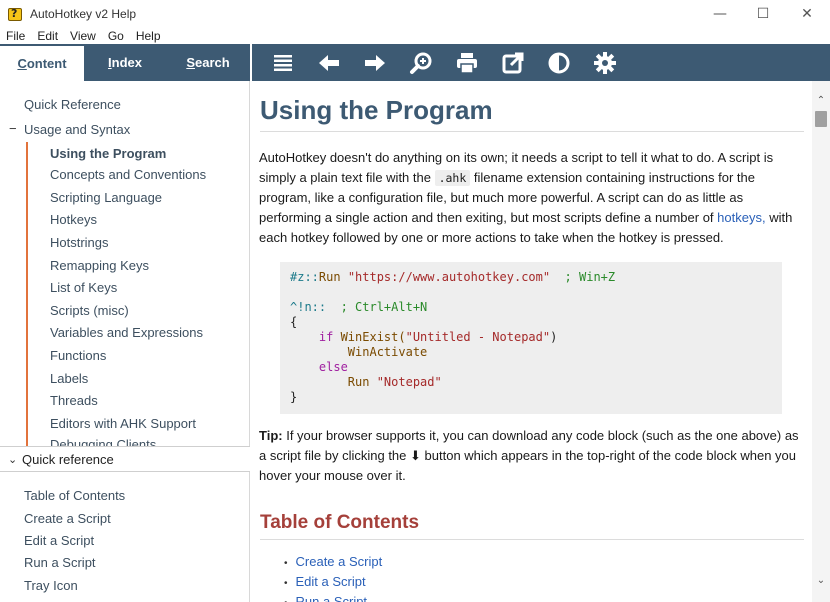 The width and height of the screenshot is (830, 602). Describe the element at coordinates (128, 174) in the screenshot. I see `toc-item-concepts: Concepts and Conventions` at that location.